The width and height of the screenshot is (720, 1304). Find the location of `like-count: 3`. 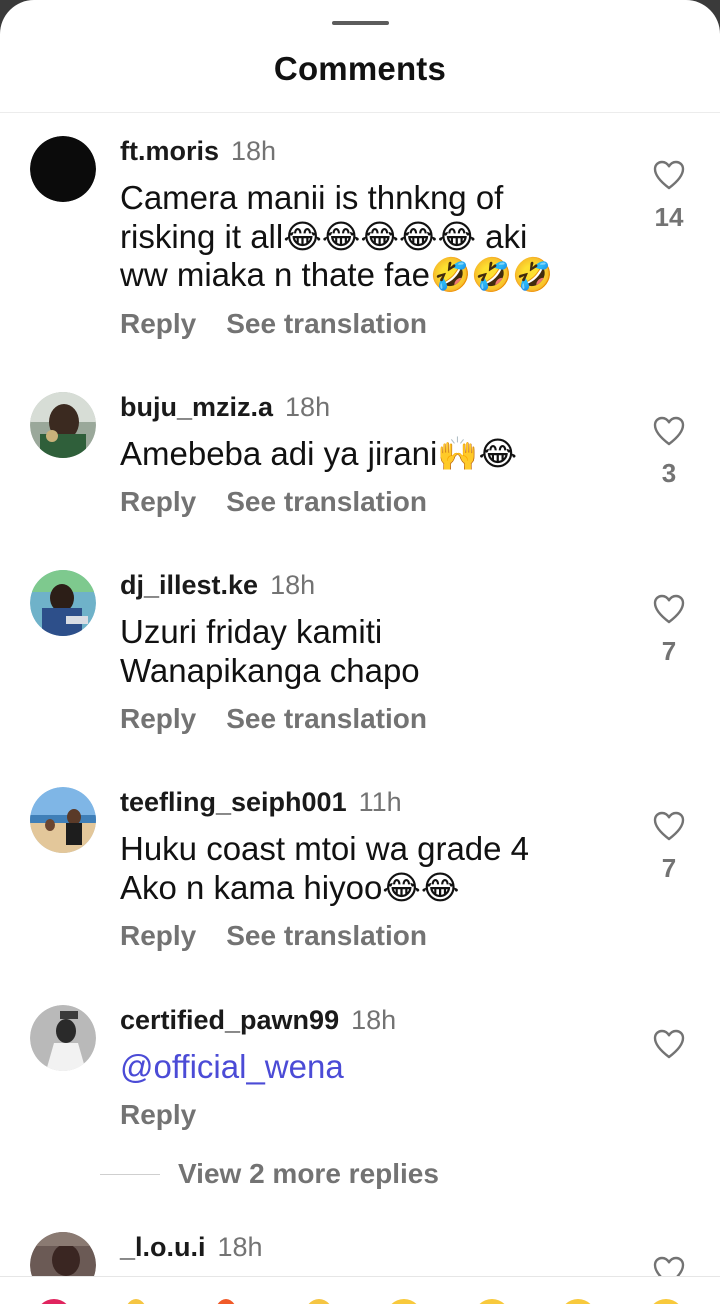

like-count: 3 is located at coordinates (669, 473).